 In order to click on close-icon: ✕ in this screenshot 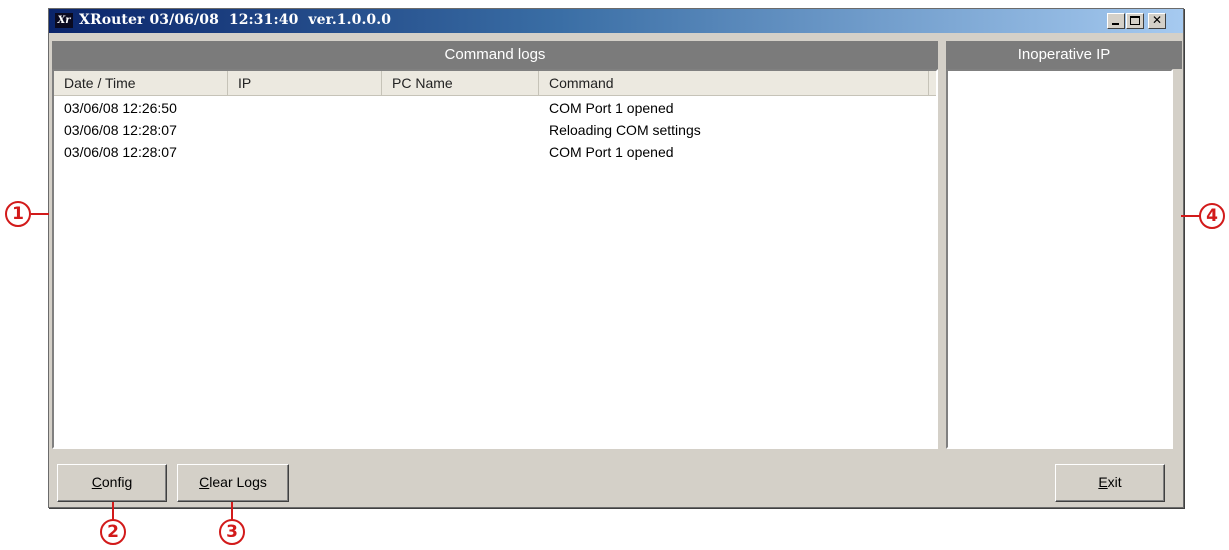, I will do `click(1157, 20)`.